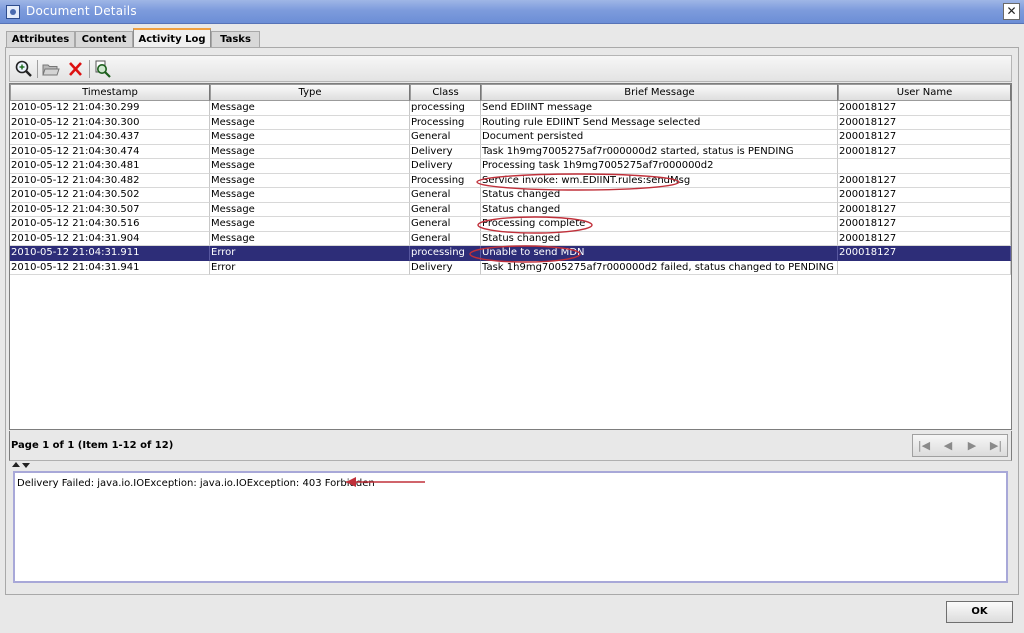 This screenshot has height=633, width=1024. What do you see at coordinates (924, 92) in the screenshot?
I see `column-header-user-name: User Name` at bounding box center [924, 92].